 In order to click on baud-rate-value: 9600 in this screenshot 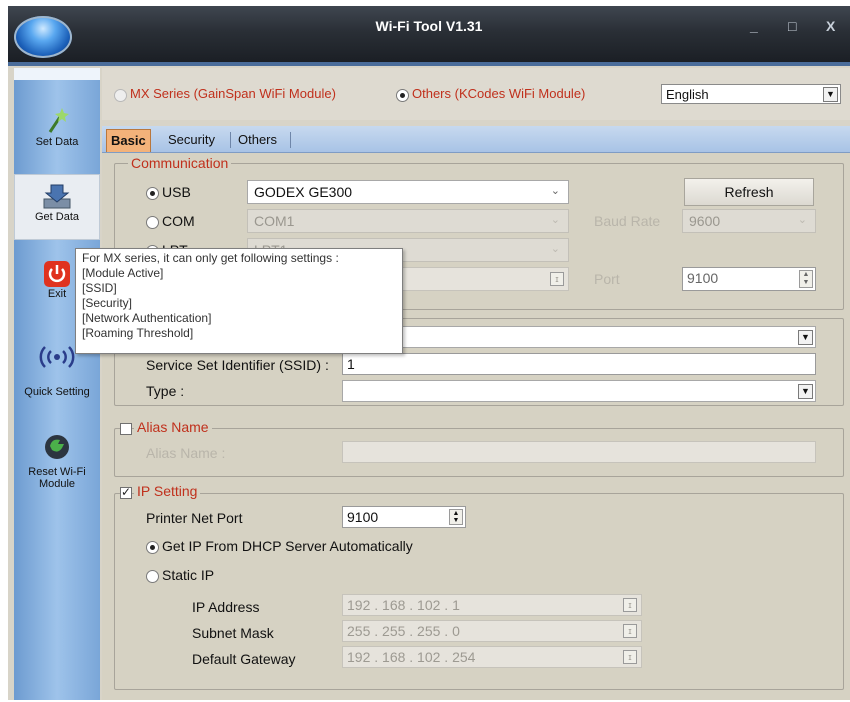, I will do `click(705, 221)`.